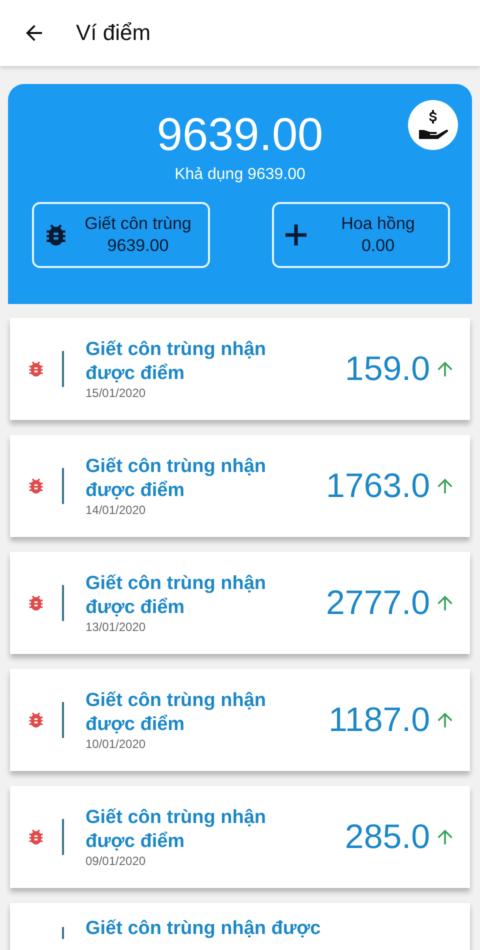 The height and width of the screenshot is (950, 480). Describe the element at coordinates (433, 125) in the screenshot. I see `hand-coin-icon` at that location.